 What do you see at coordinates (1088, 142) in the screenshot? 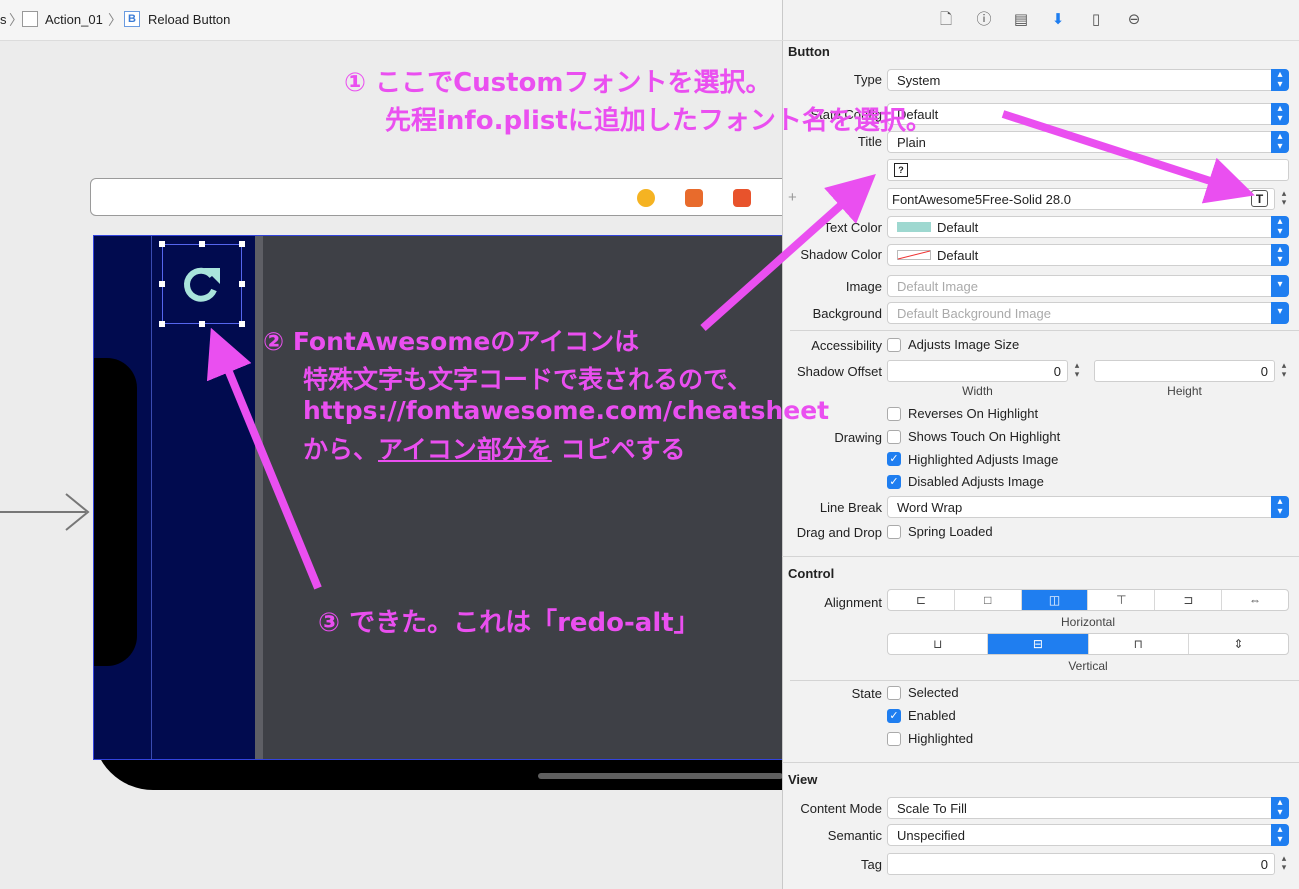
I see `title-popup: Plain ▴ ▾` at bounding box center [1088, 142].